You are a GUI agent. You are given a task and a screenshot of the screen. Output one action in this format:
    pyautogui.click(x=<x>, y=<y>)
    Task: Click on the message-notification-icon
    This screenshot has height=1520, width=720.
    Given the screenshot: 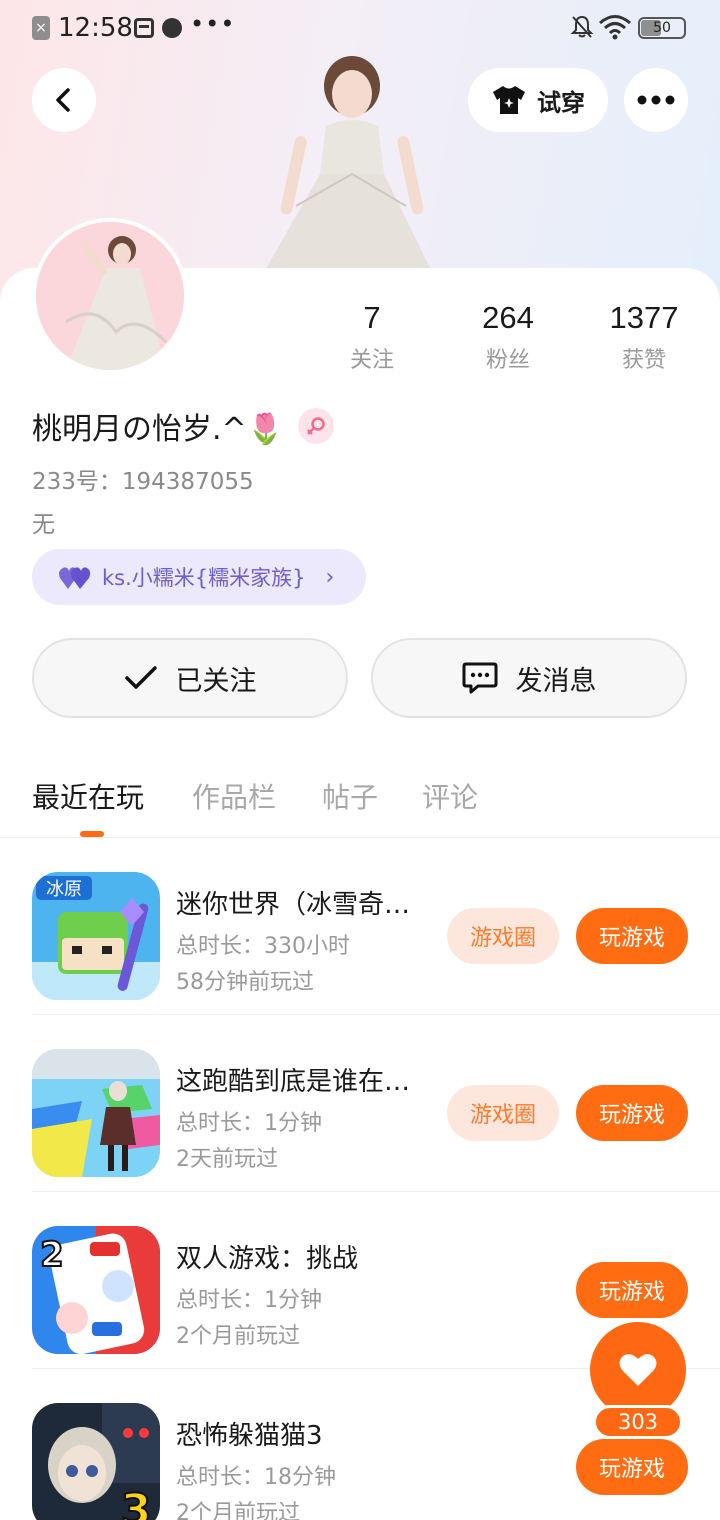 What is the action you would take?
    pyautogui.click(x=144, y=28)
    